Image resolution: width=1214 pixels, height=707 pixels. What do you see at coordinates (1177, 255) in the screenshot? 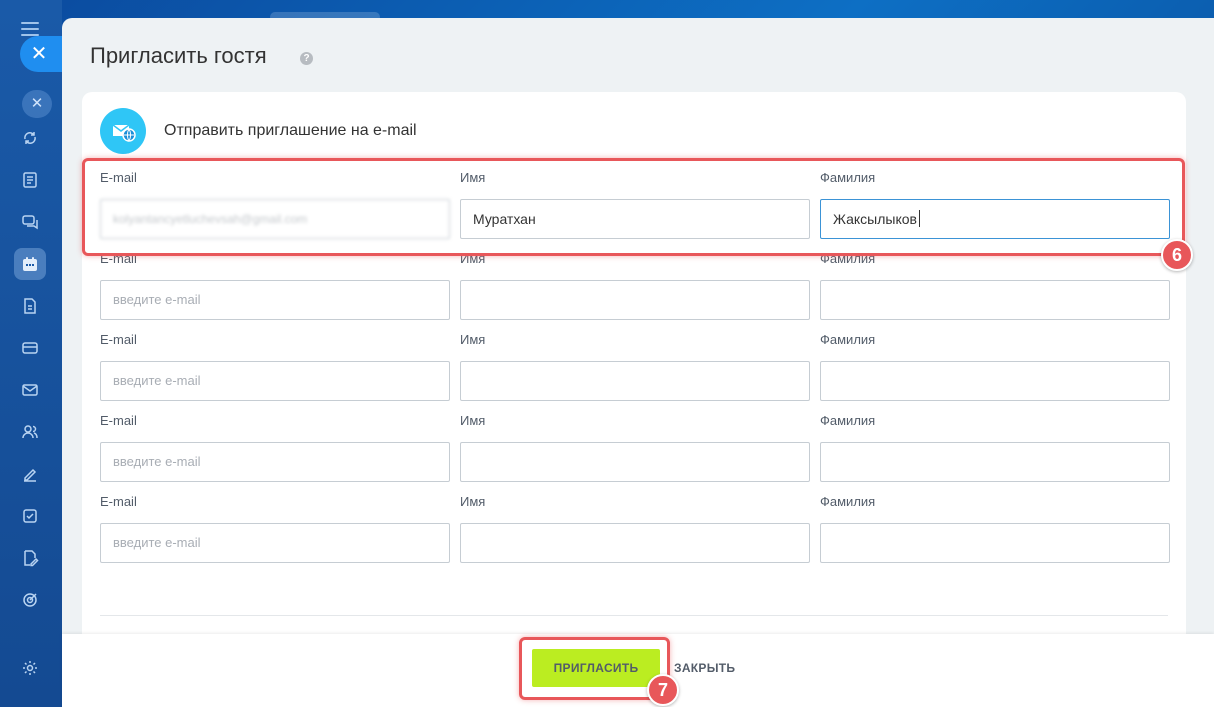
I see `step-badge-6: 6` at bounding box center [1177, 255].